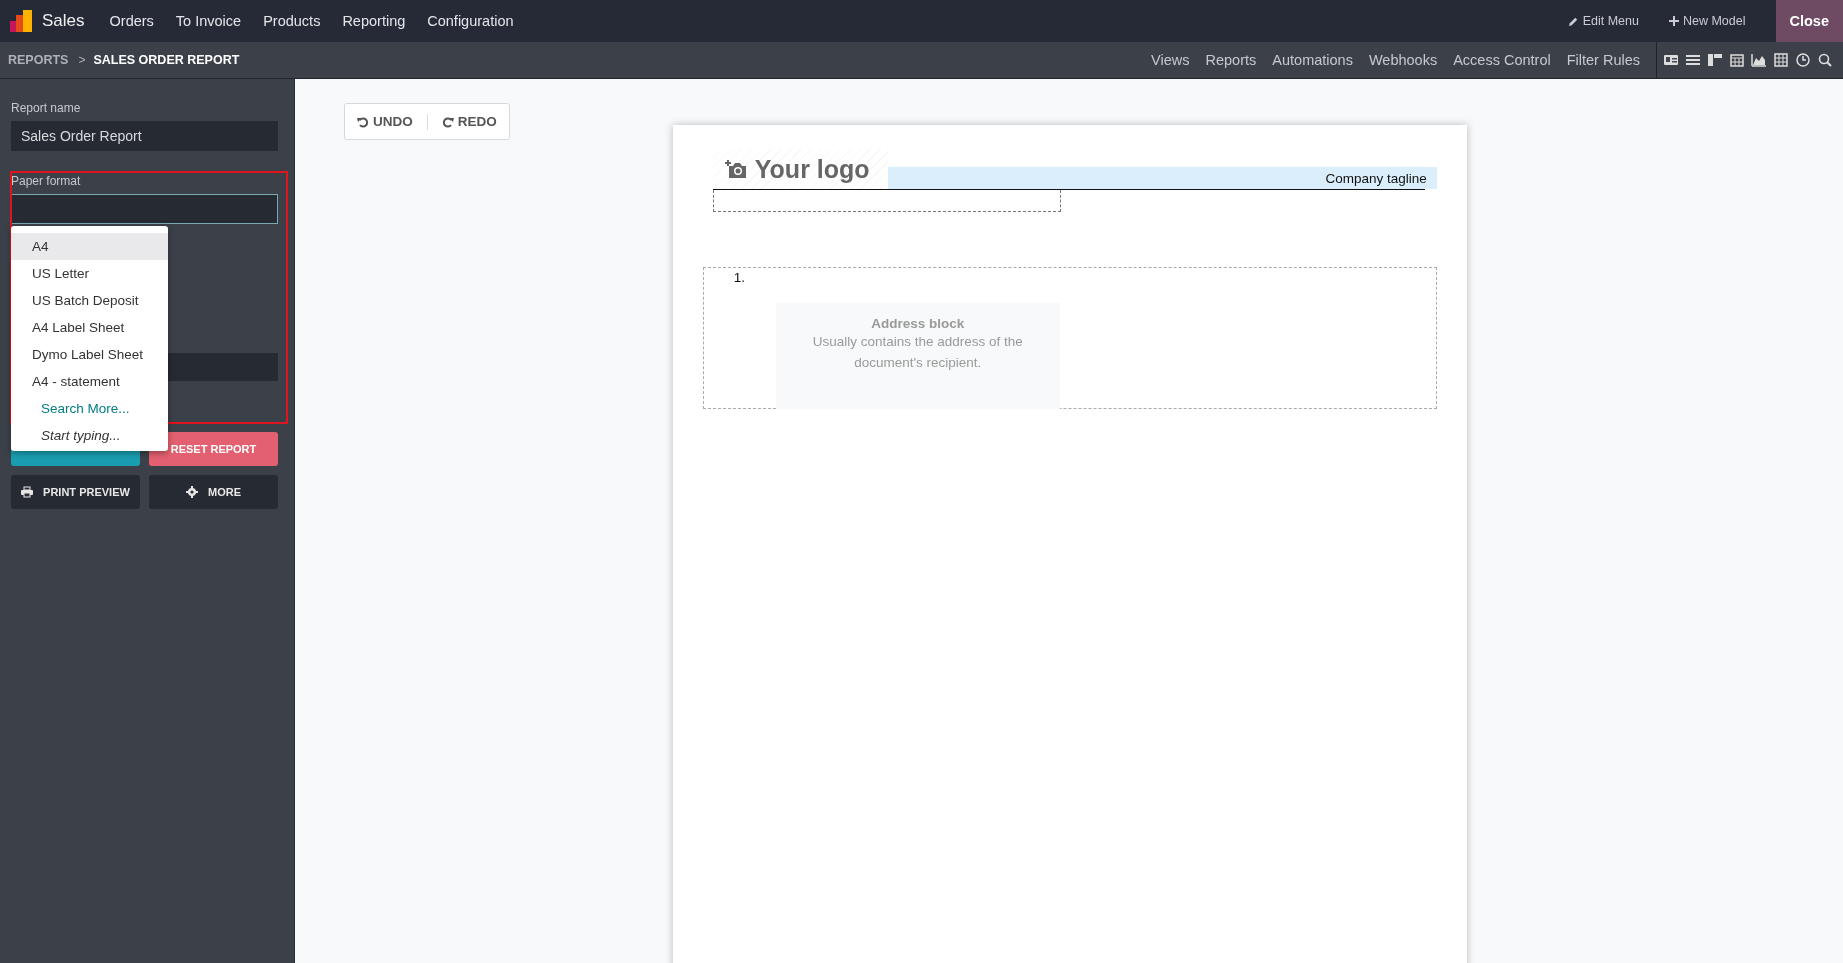  I want to click on print-preview-button: PRINT PREVIEW, so click(75, 492).